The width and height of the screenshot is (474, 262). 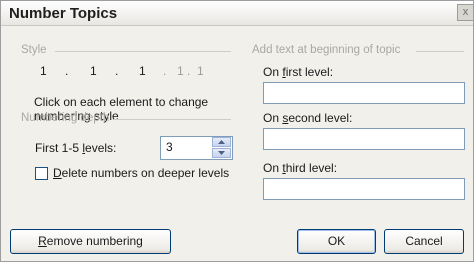 What do you see at coordinates (90, 241) in the screenshot?
I see `remove-numbering-button: Remove numbering` at bounding box center [90, 241].